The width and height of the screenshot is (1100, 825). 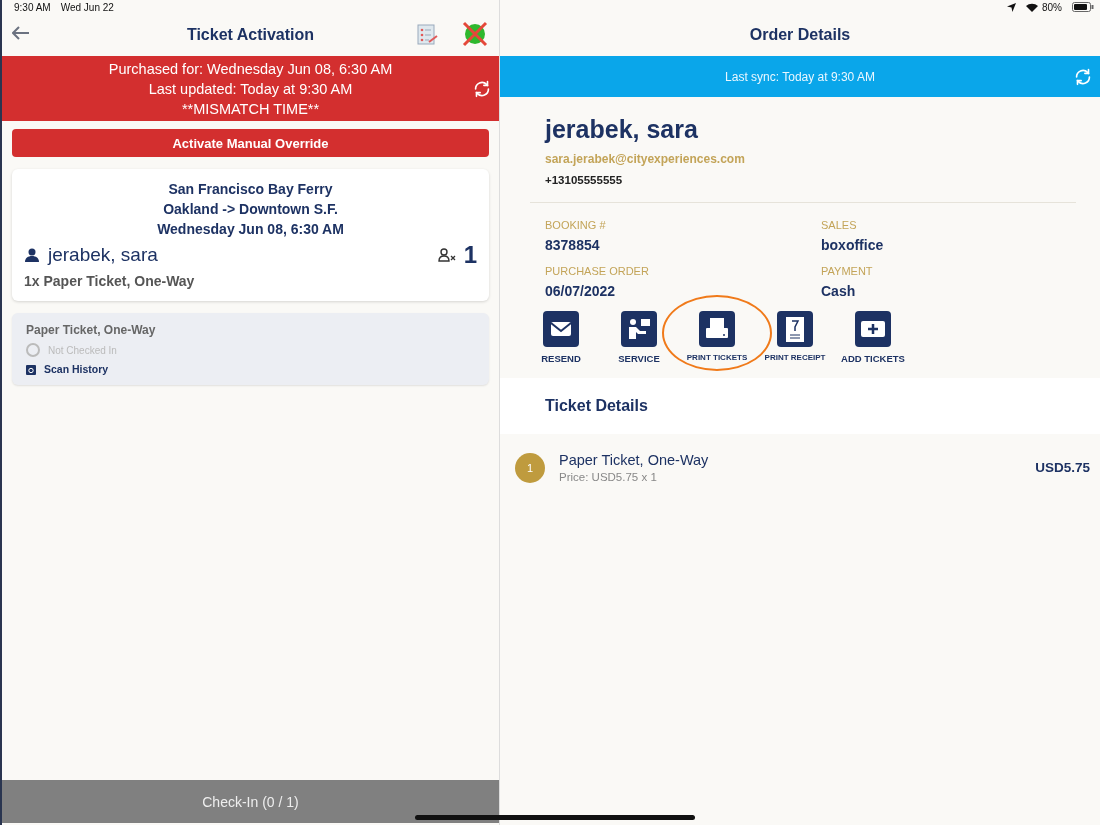 I want to click on item-total: USD5.75, so click(x=1062, y=467).